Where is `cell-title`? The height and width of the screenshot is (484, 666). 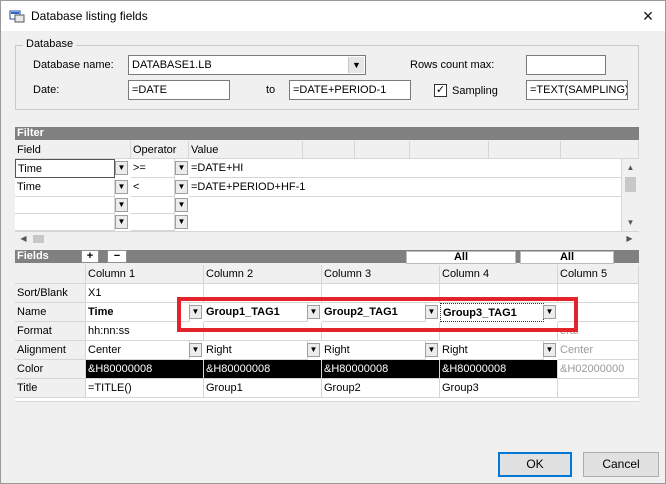 cell-title is located at coordinates (598, 388).